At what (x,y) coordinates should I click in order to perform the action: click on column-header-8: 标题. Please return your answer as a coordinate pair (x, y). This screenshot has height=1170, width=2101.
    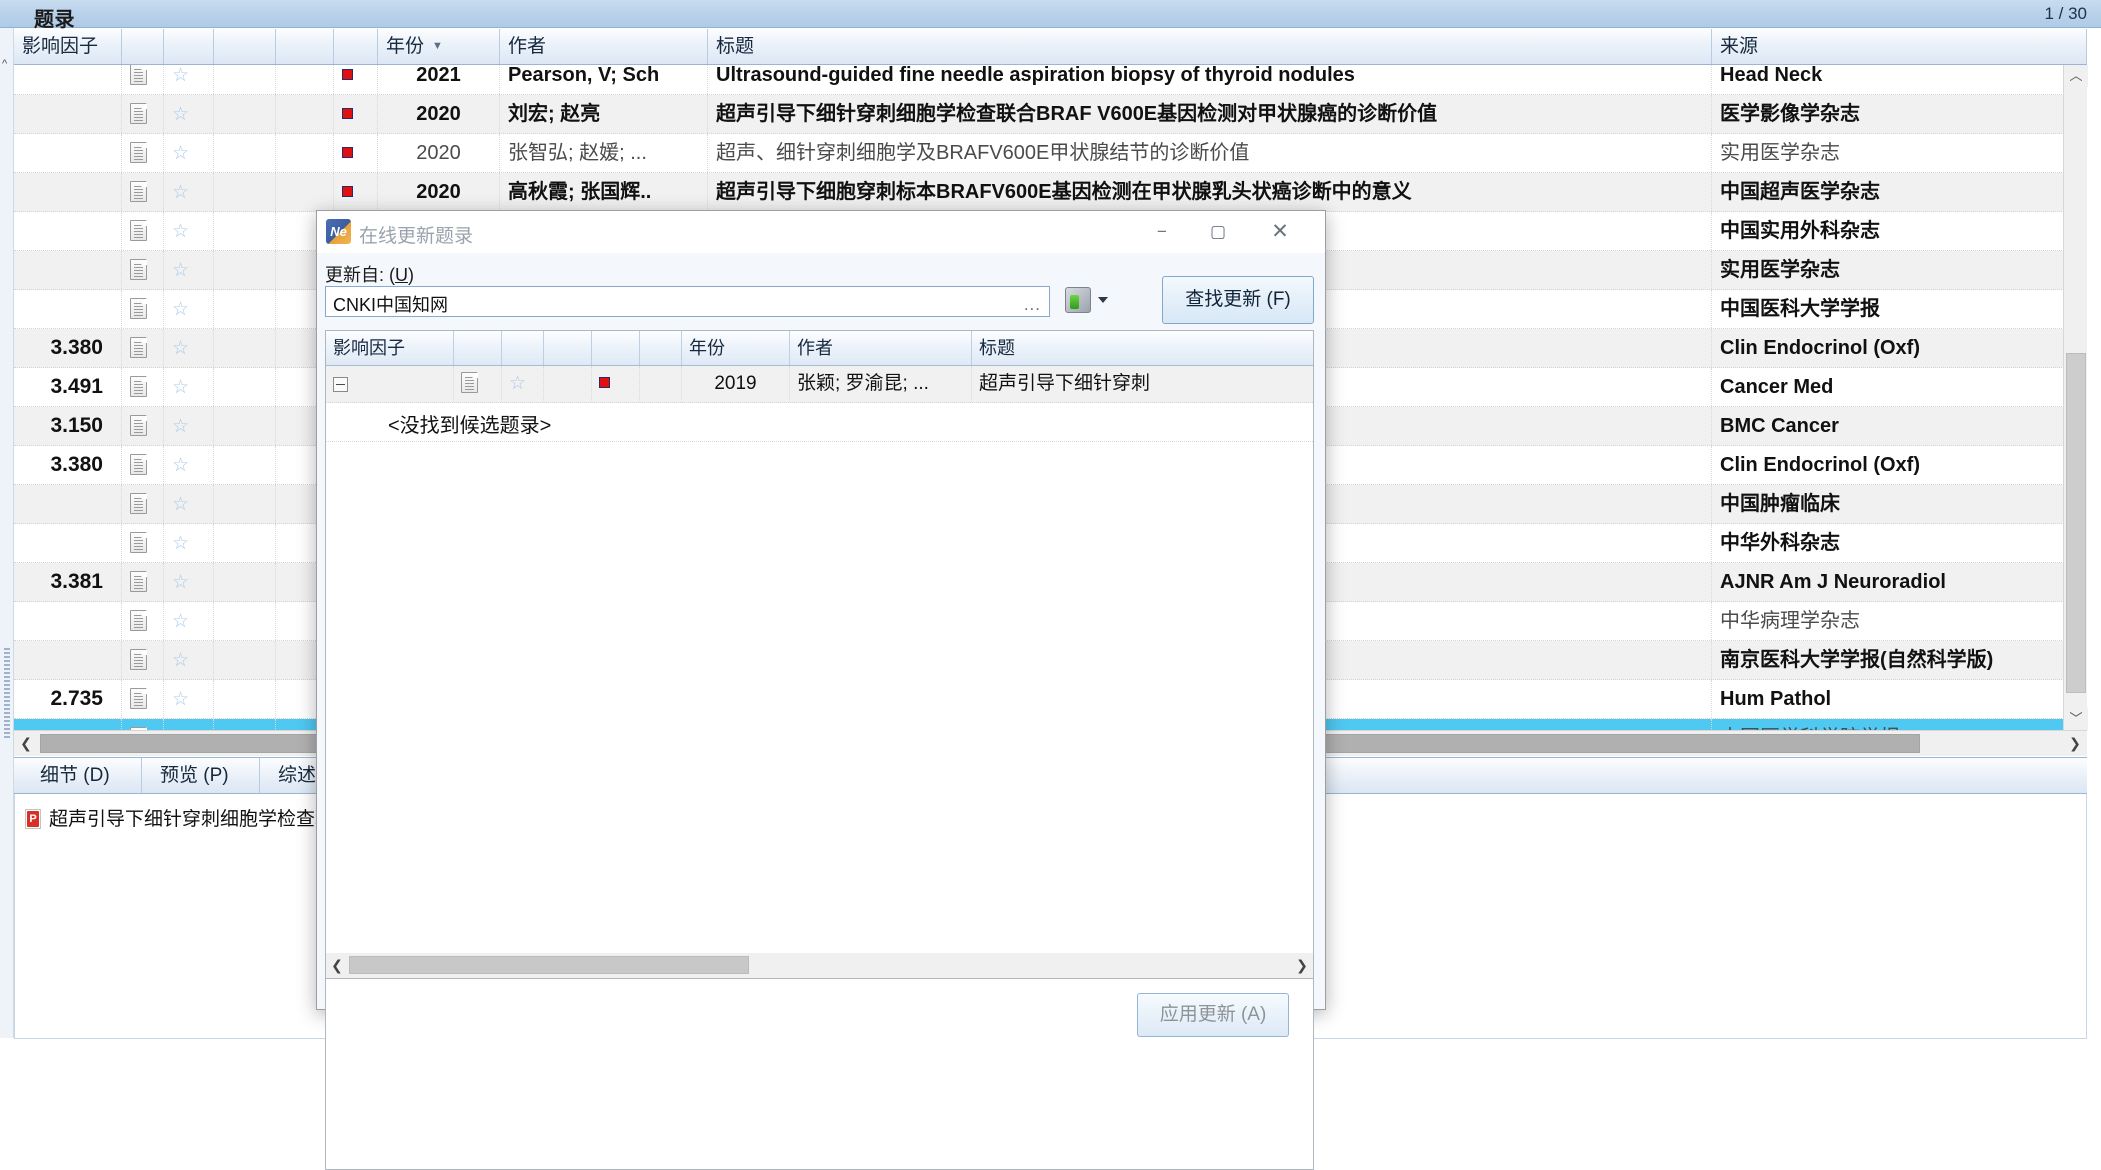
    Looking at the image, I should click on (1210, 46).